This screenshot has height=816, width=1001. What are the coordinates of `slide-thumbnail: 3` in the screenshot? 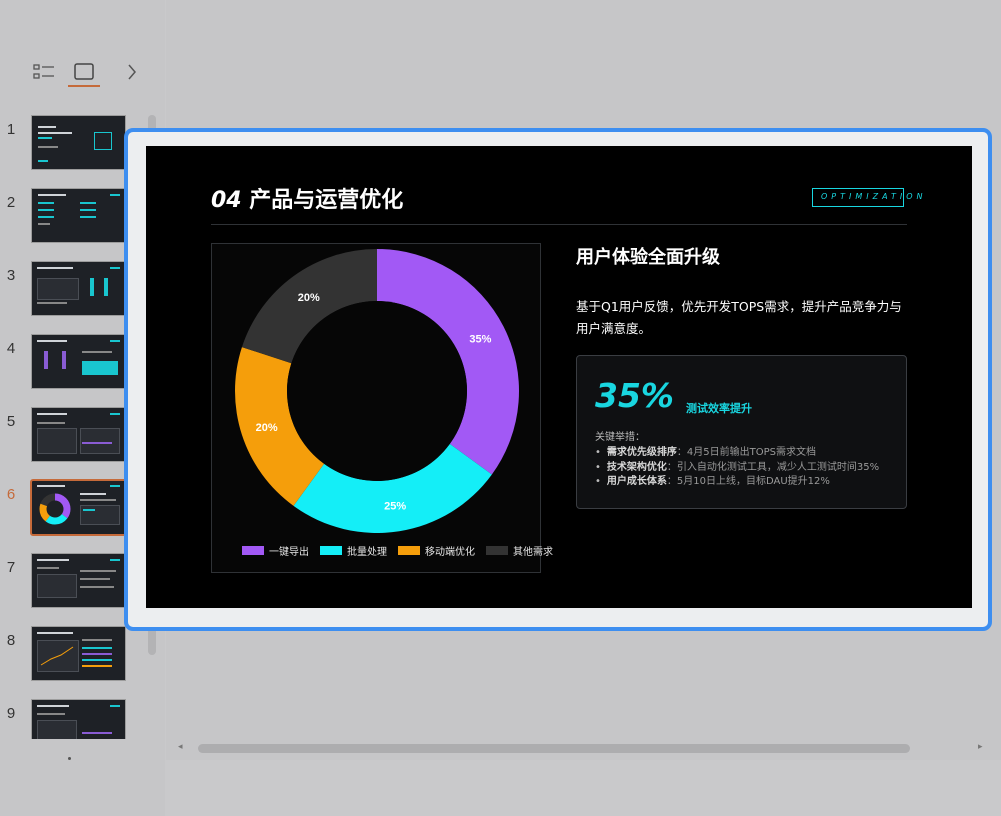 It's located at (70, 289).